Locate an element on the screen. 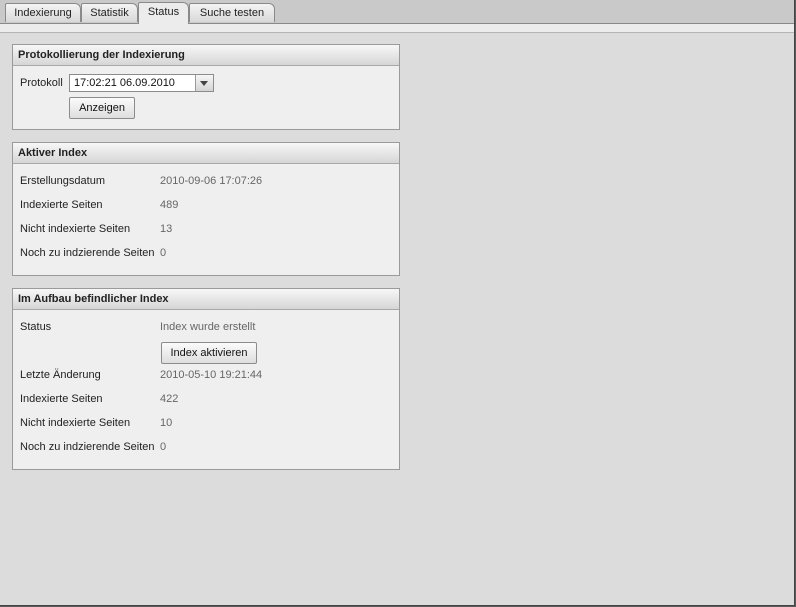 Image resolution: width=796 pixels, height=607 pixels. anzeigen-button: Anzeigen is located at coordinates (102, 108).